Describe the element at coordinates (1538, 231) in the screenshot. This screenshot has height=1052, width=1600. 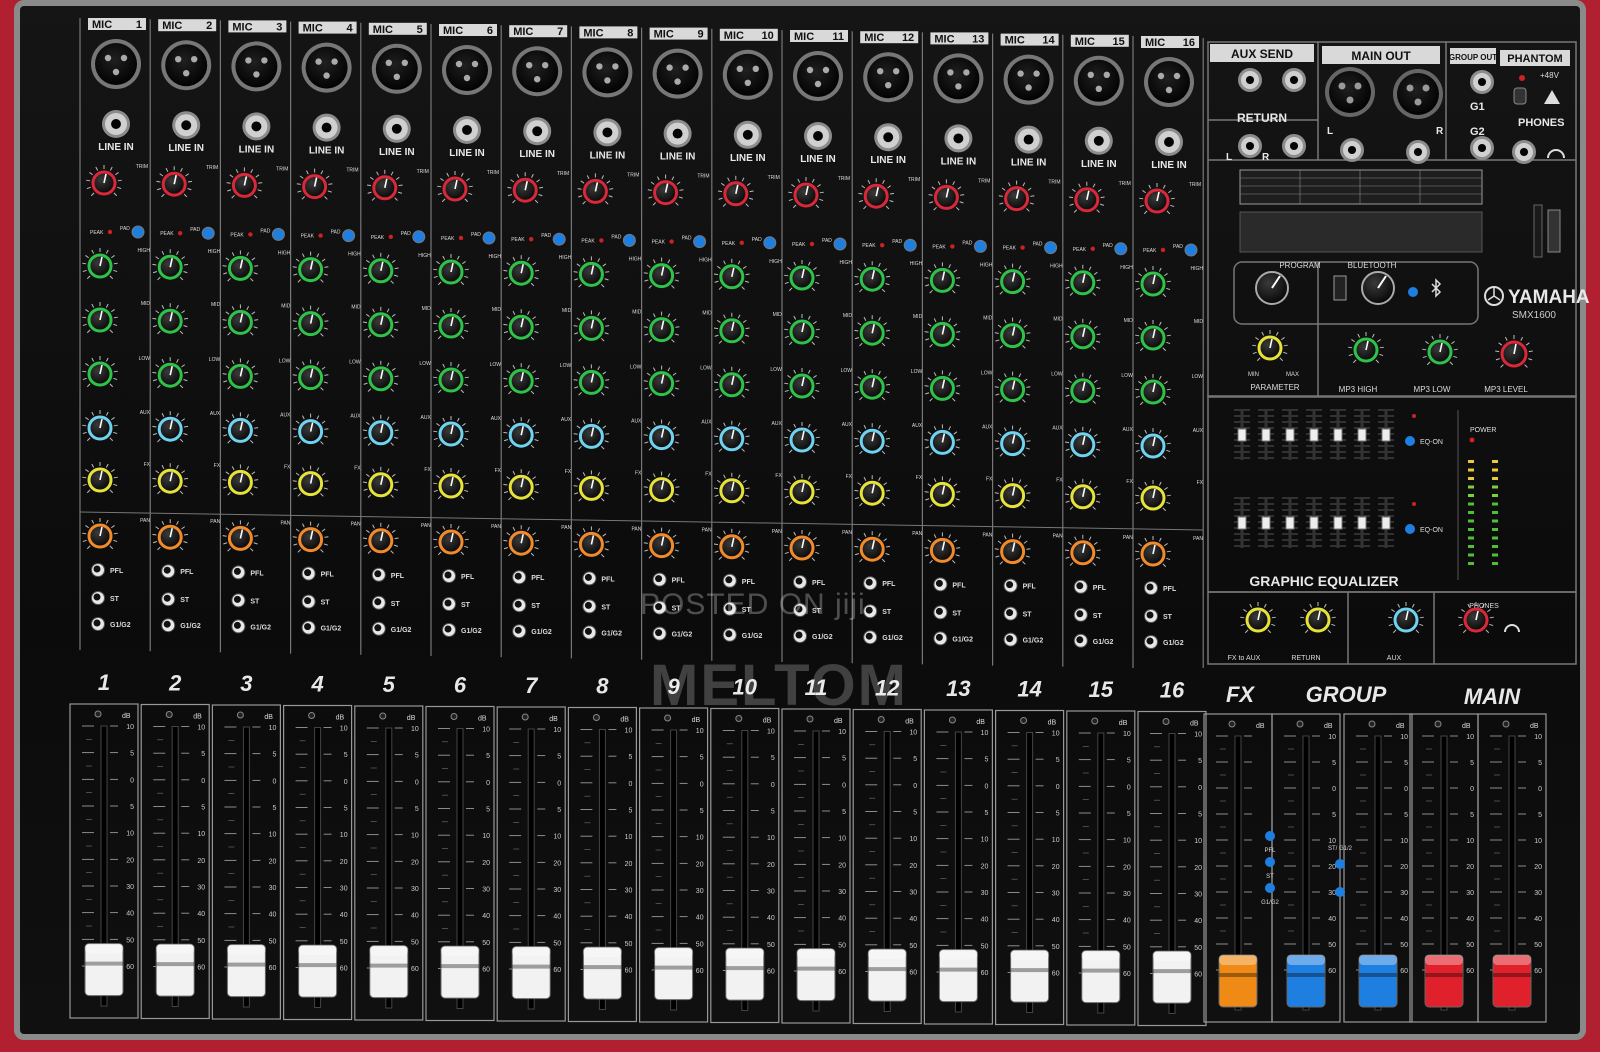
I see `sd-slot` at that location.